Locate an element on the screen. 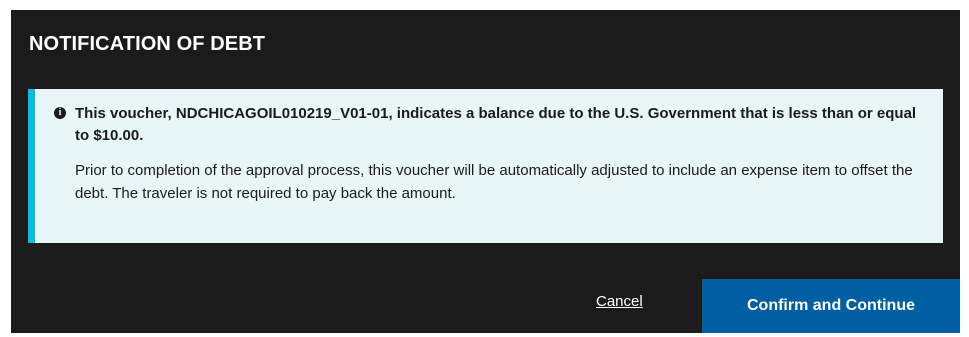 The height and width of the screenshot is (337, 969). cancel-link: Cancel is located at coordinates (619, 301).